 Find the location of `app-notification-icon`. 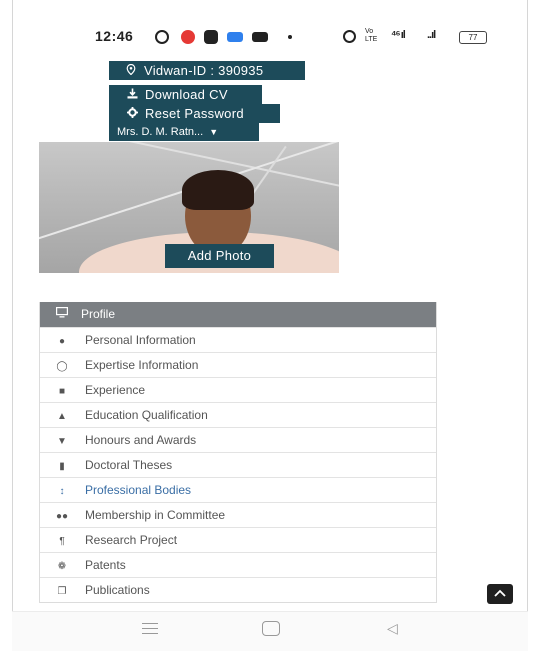

app-notification-icon is located at coordinates (211, 37).